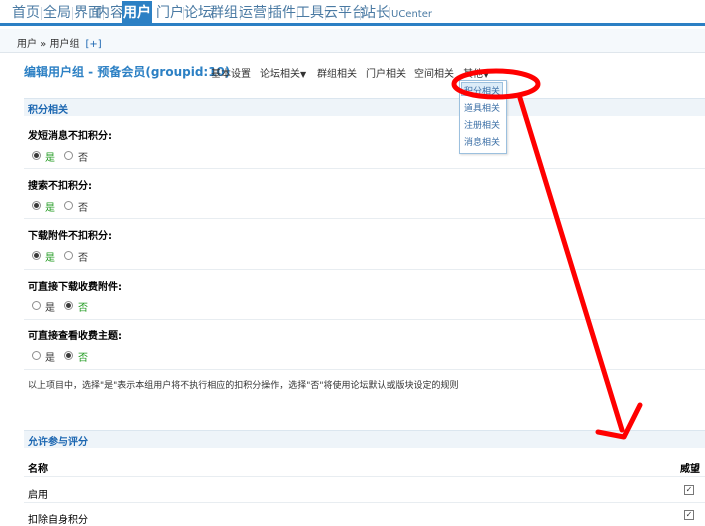 The image size is (705, 526). Describe the element at coordinates (496, 84) in the screenshot. I see `highlight-ellipse` at that location.